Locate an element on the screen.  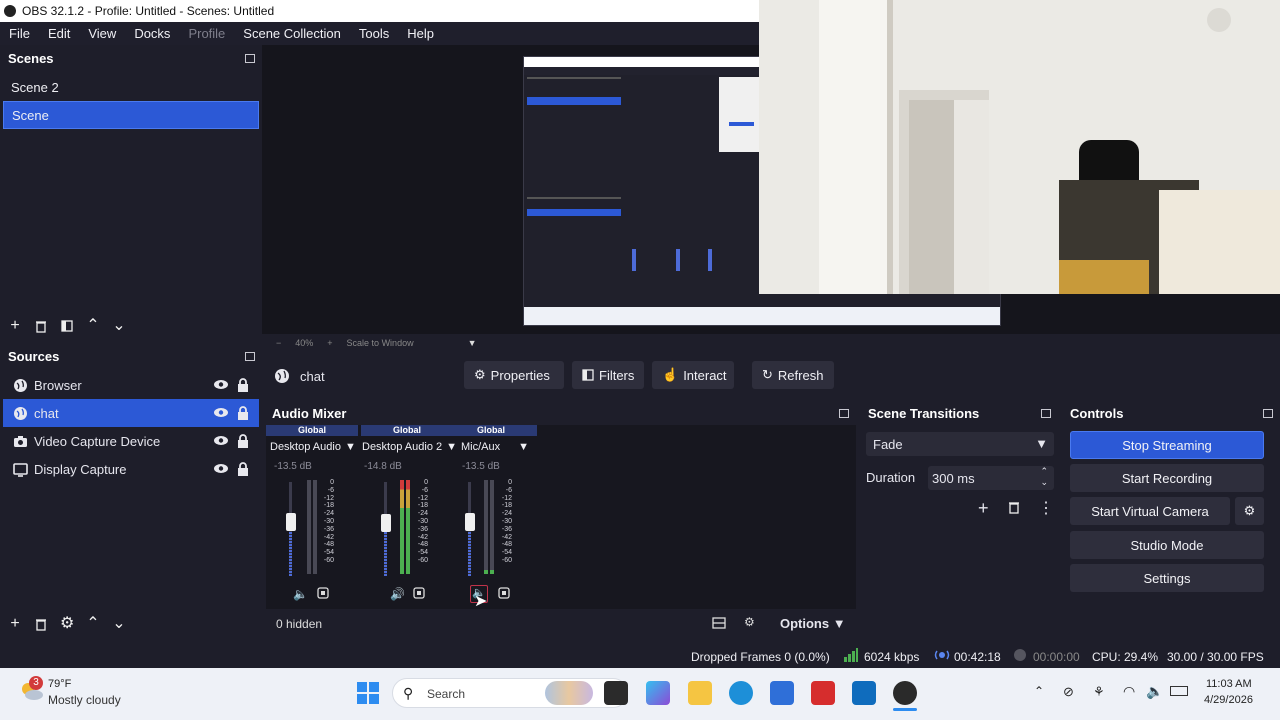
store-icon is located at coordinates (782, 693).